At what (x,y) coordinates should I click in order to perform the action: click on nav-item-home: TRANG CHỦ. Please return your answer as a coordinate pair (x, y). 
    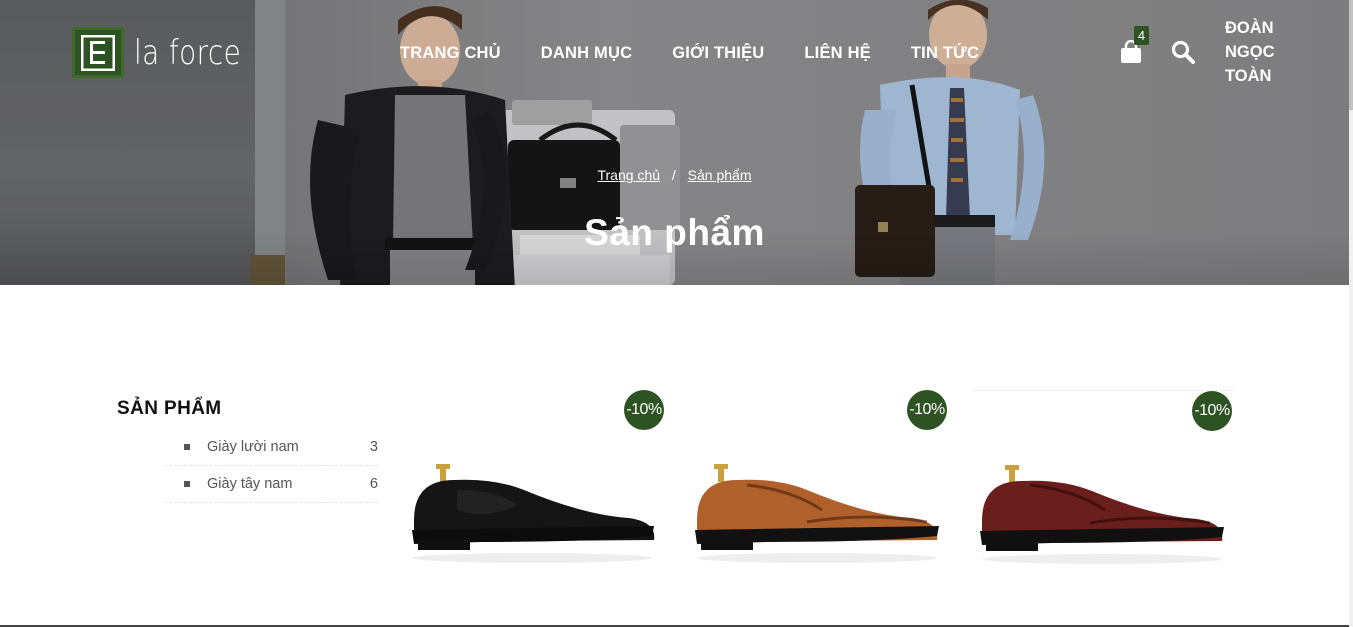
    Looking at the image, I should click on (450, 53).